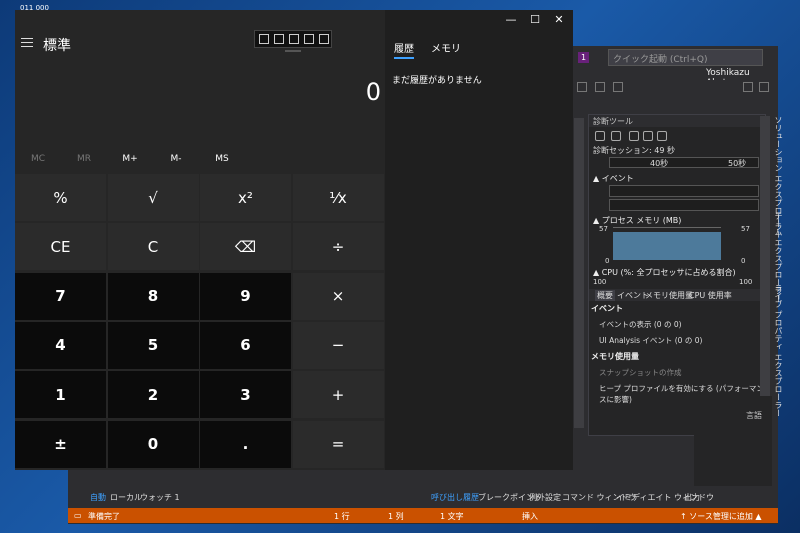 The width and height of the screenshot is (800, 533). I want to click on notification-badge: 1, so click(583, 57).